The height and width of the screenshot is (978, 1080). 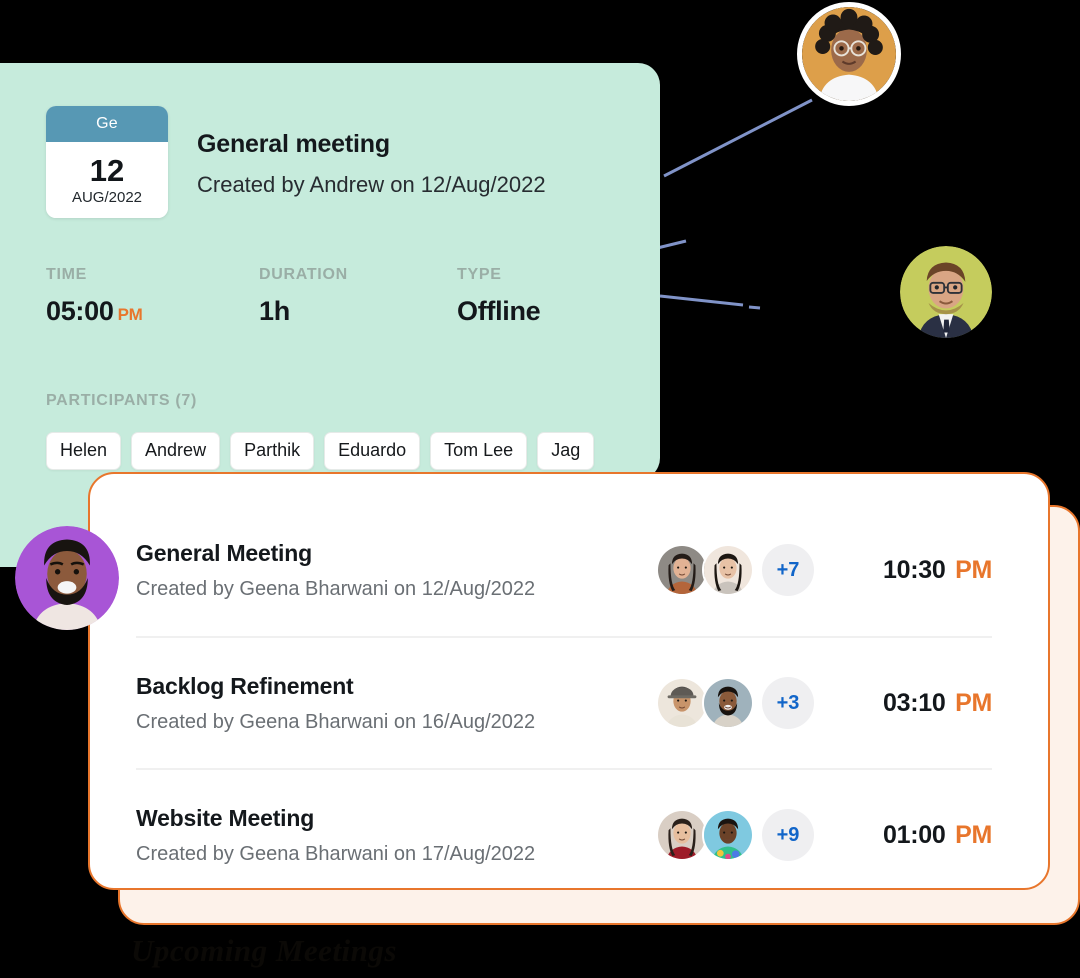 I want to click on watermark-text: Upcoming Meetings, so click(x=264, y=950).